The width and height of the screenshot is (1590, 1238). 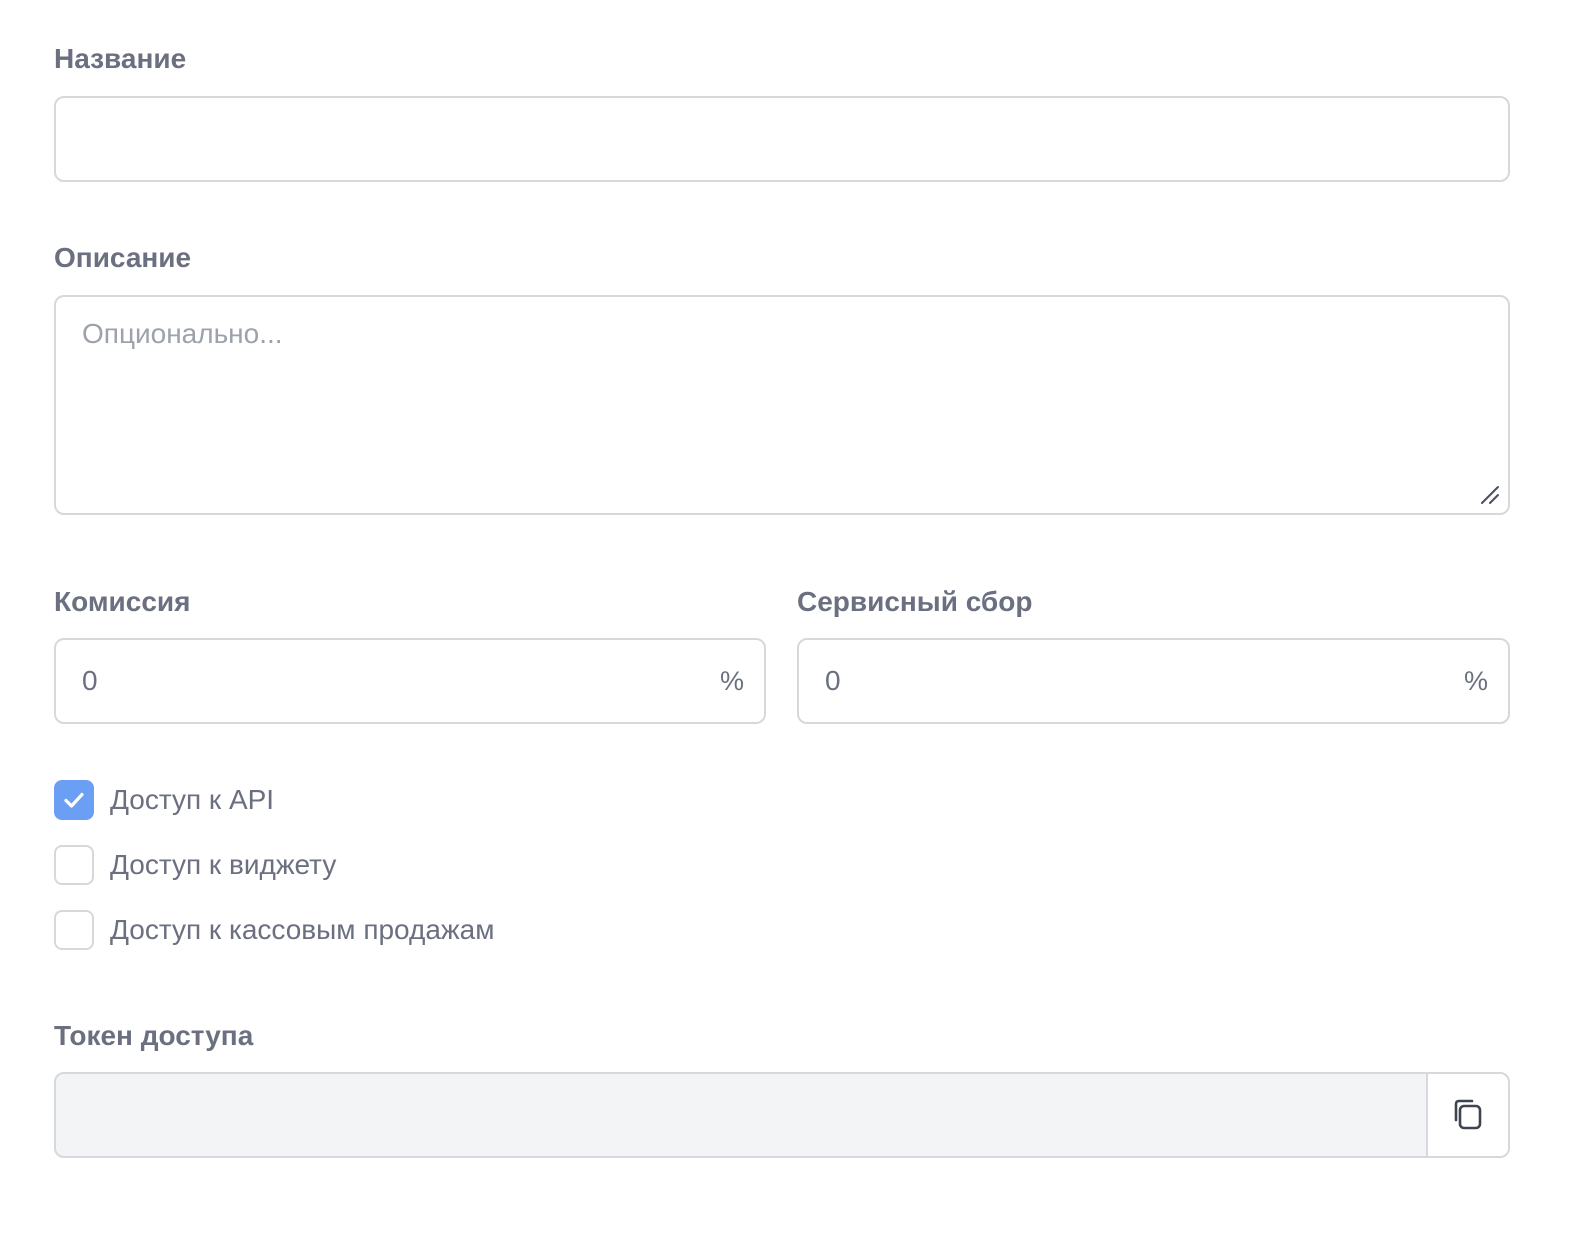 I want to click on name-label: Название, so click(x=120, y=58).